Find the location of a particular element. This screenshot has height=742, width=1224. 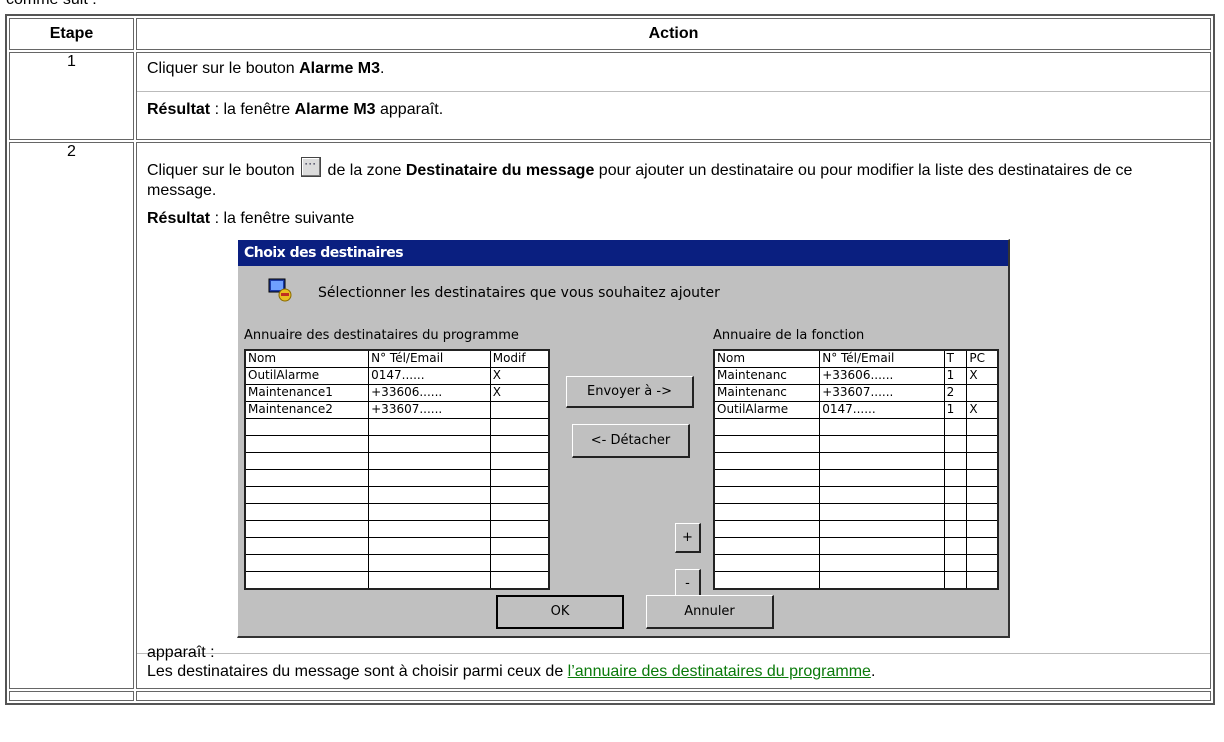

grid-row: Maintenanc +33607...... 2 is located at coordinates (856, 393).